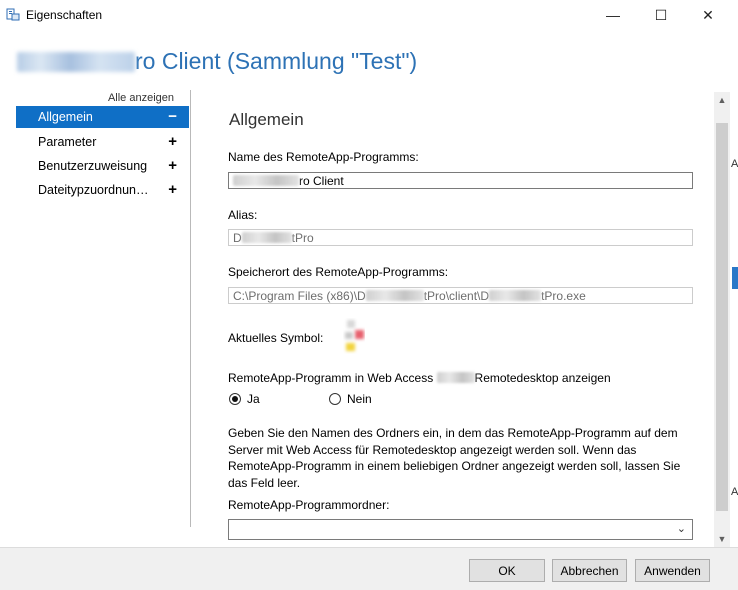  I want to click on nav-item-label: Parameter, so click(67, 142).